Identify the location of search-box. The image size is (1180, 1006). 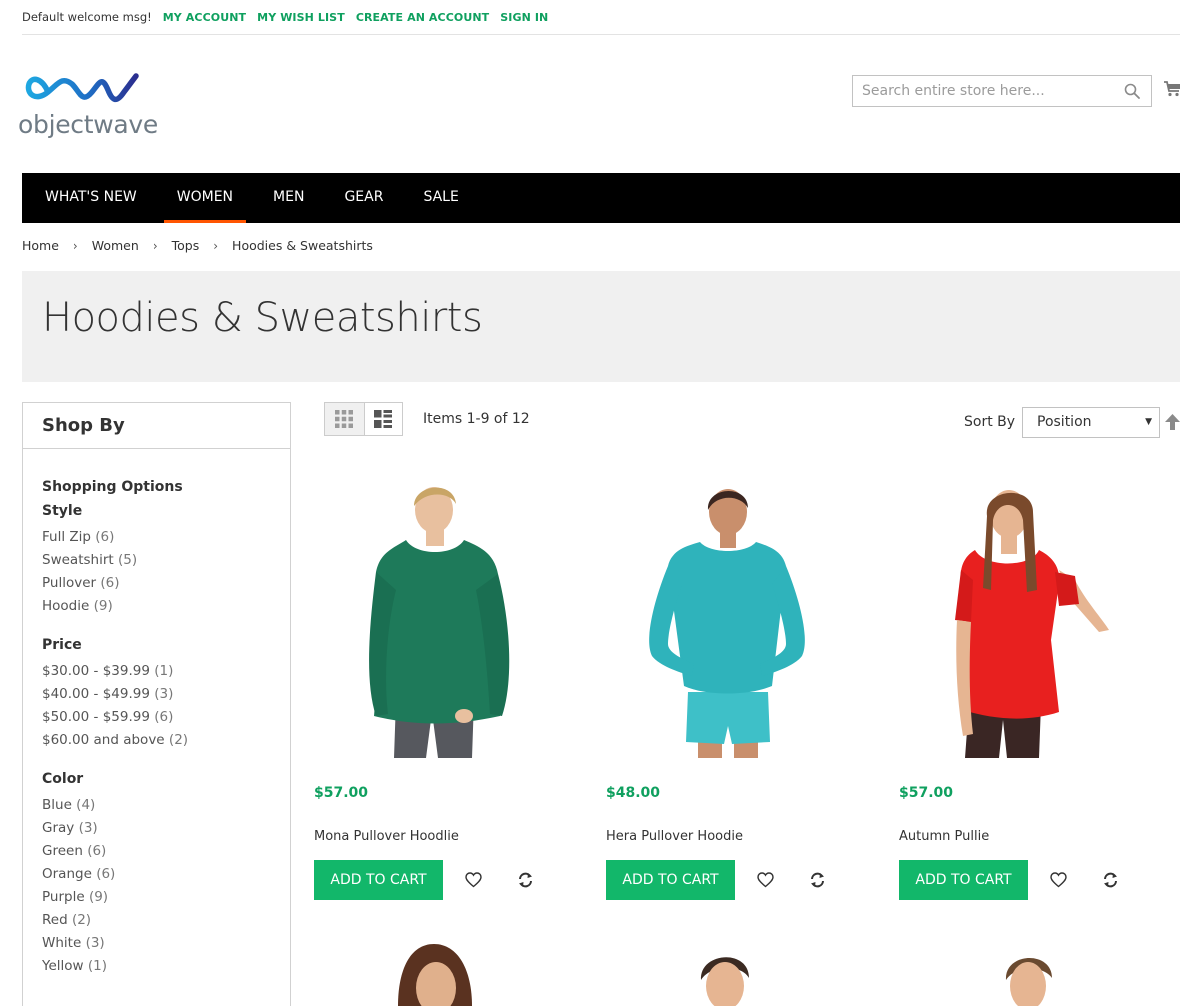
(1002, 91).